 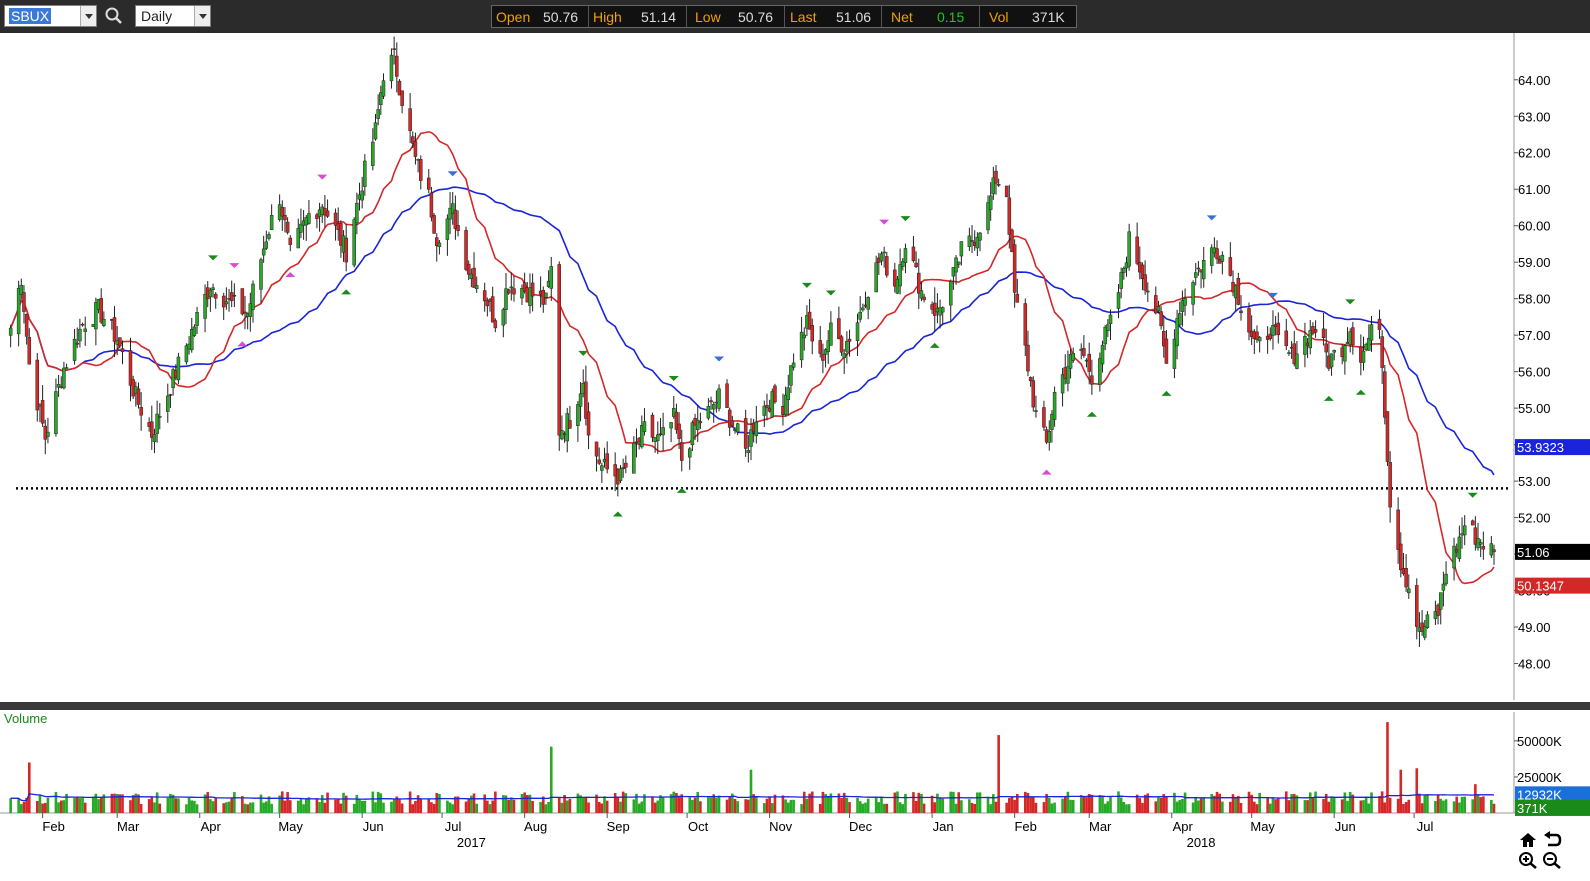 What do you see at coordinates (1425, 826) in the screenshot?
I see `month-tick-label: Jul` at bounding box center [1425, 826].